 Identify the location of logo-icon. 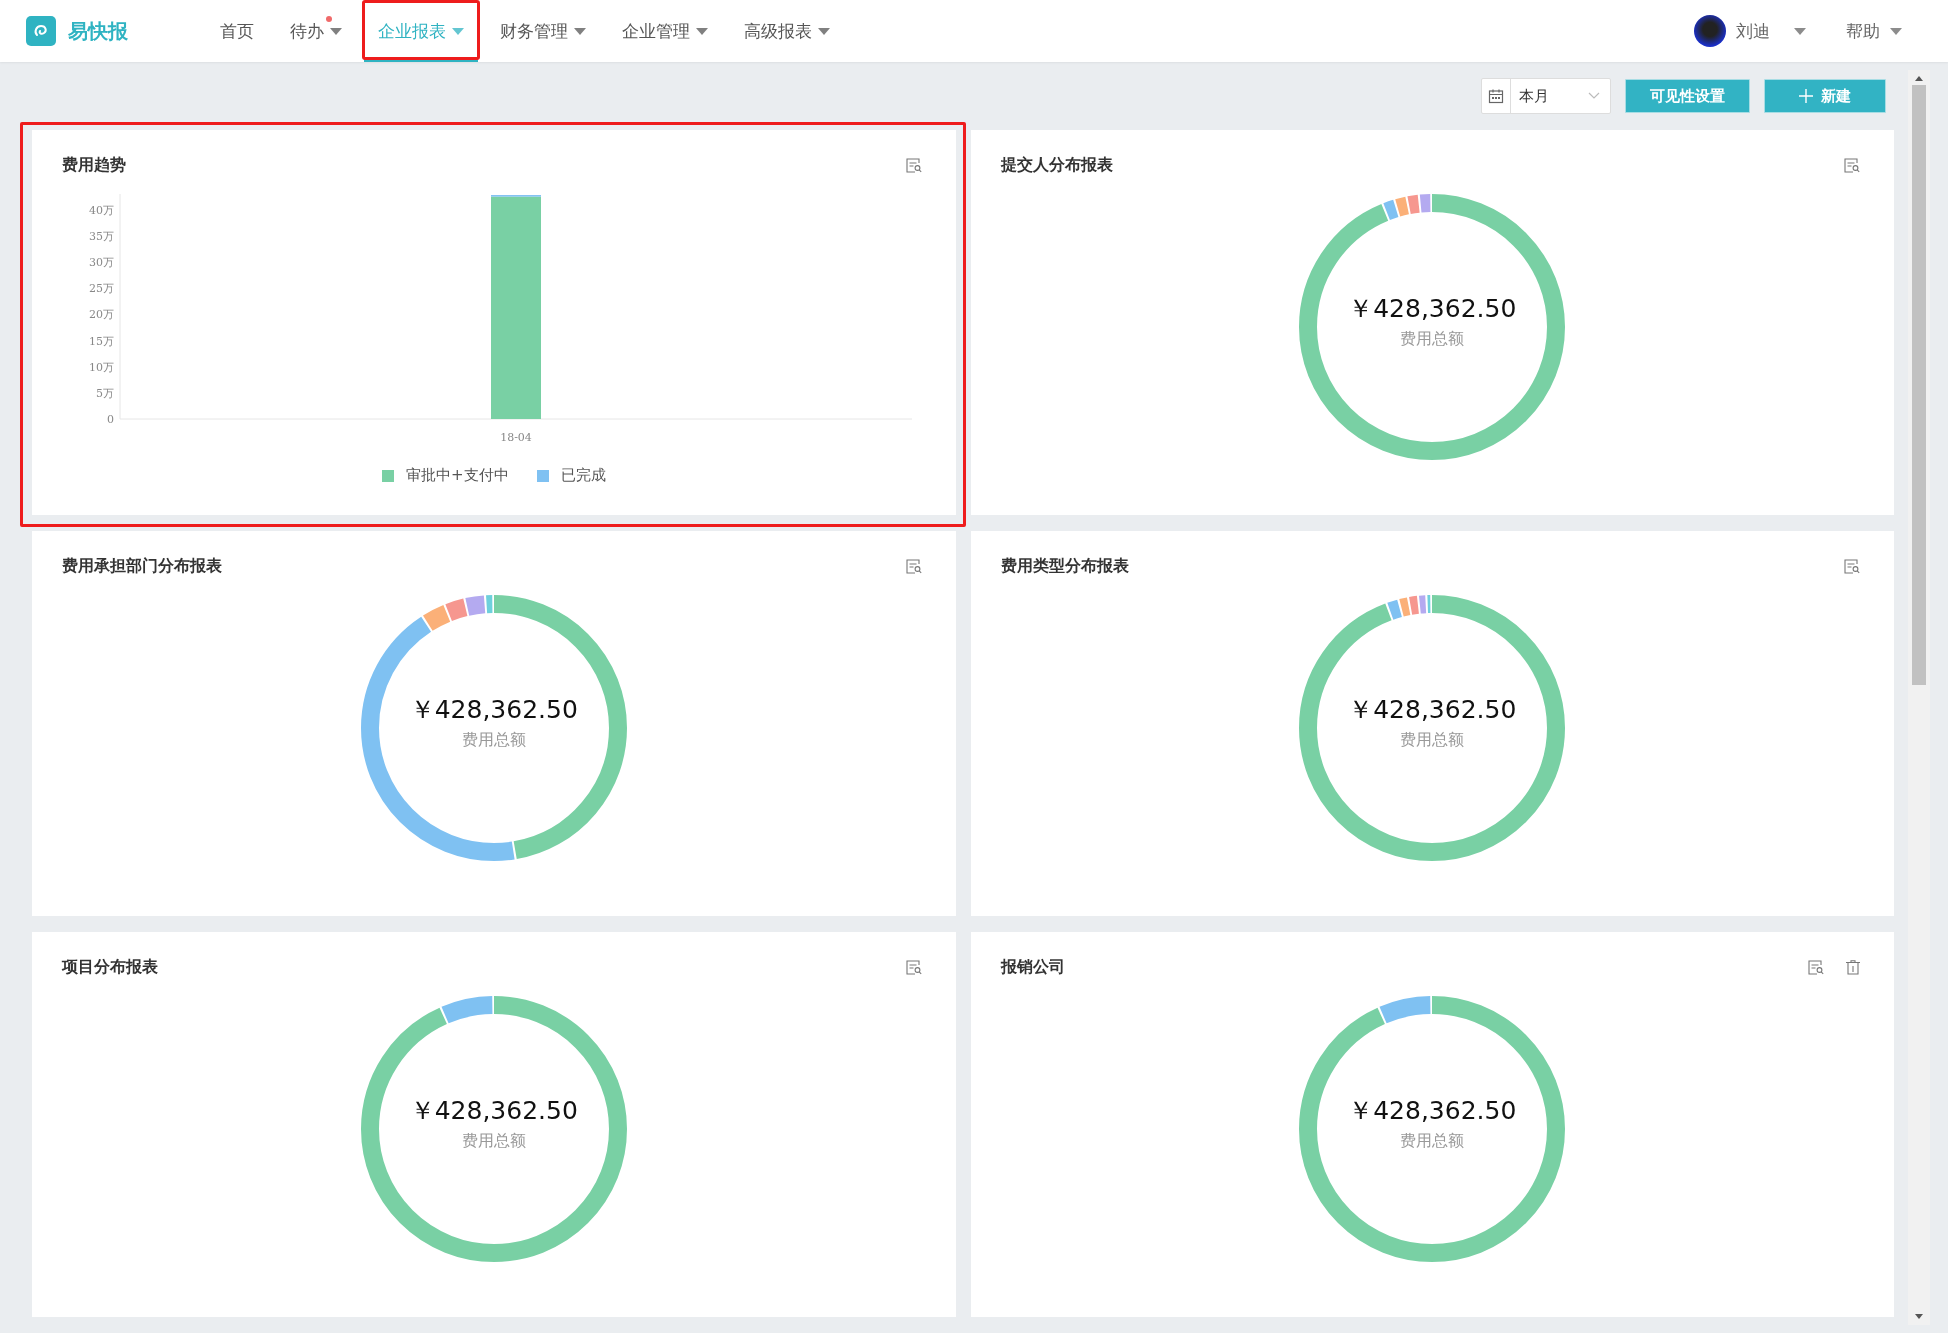
(41, 31).